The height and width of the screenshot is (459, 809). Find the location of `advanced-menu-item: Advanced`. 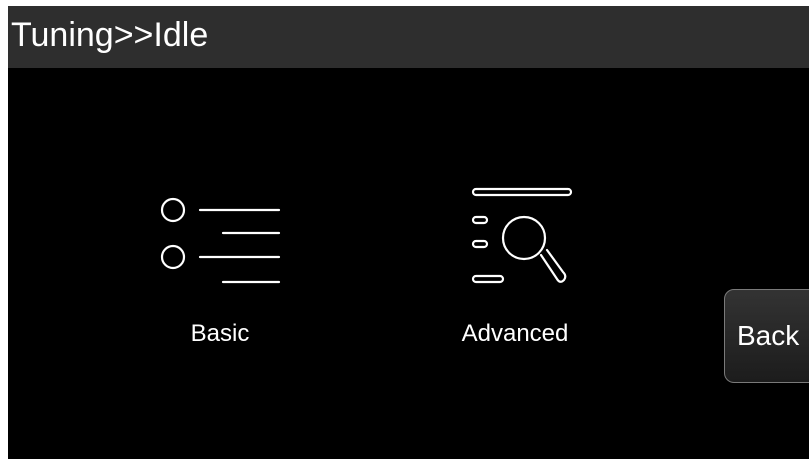

advanced-menu-item: Advanced is located at coordinates (515, 266).